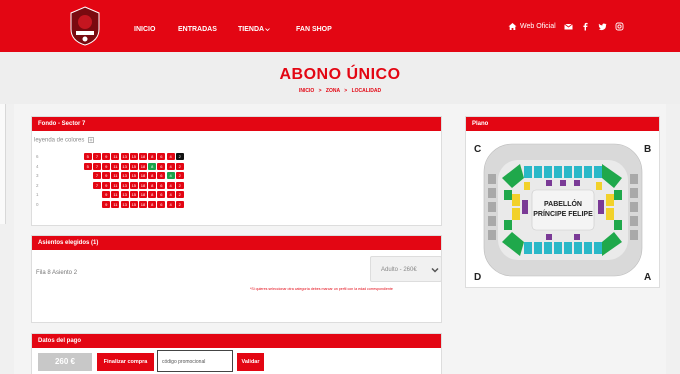 The image size is (680, 374). Describe the element at coordinates (314, 29) in the screenshot. I see `nav-fan-shop: FAN SHOP` at that location.